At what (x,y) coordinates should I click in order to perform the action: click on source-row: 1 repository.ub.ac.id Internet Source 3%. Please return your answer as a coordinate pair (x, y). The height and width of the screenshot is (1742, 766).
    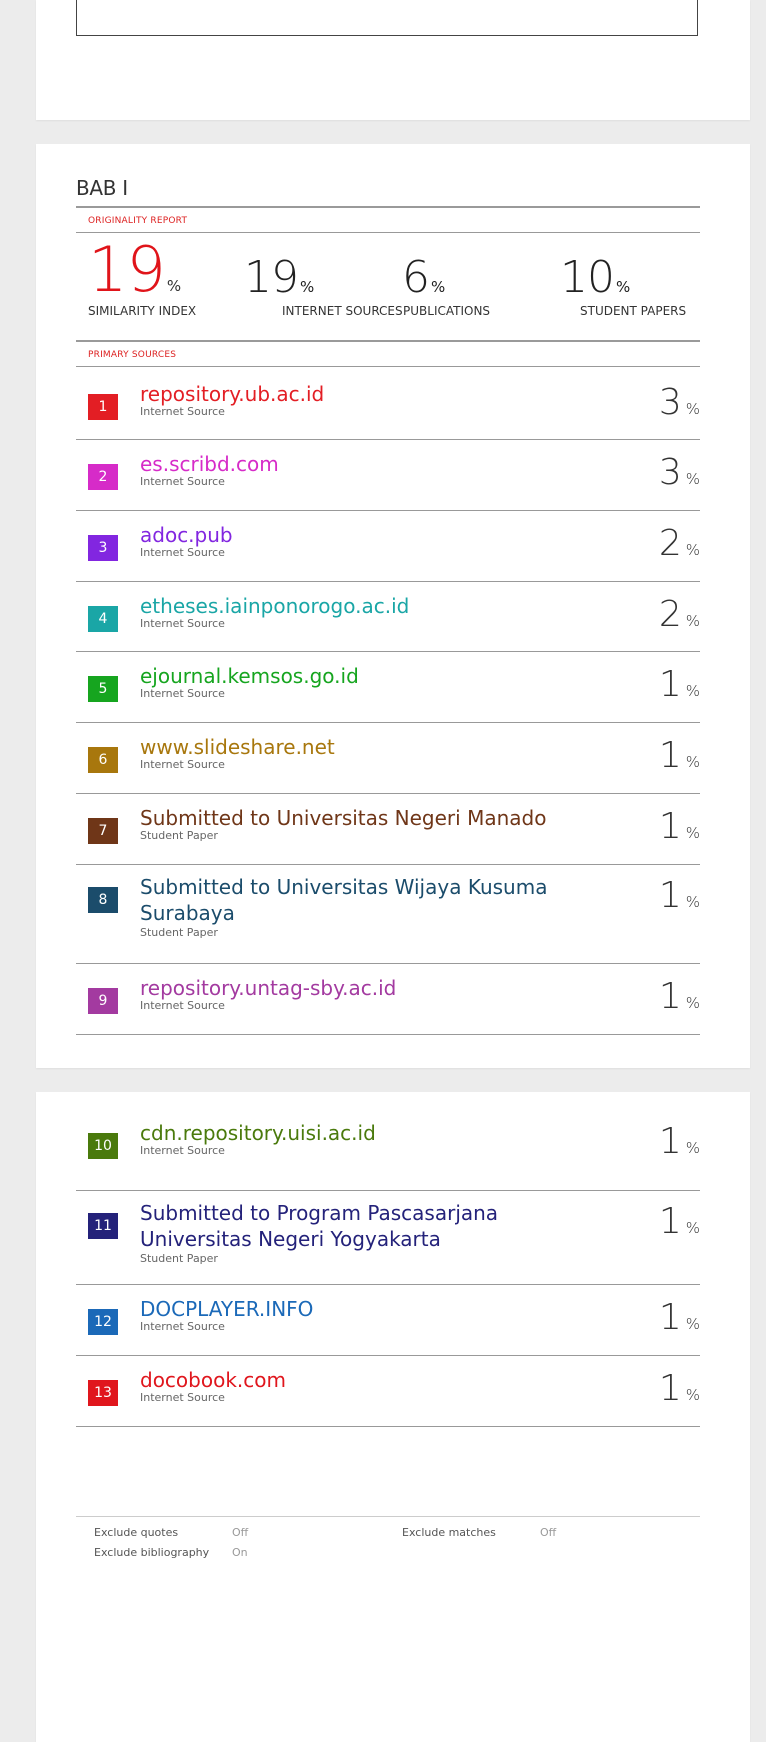
    Looking at the image, I should click on (388, 404).